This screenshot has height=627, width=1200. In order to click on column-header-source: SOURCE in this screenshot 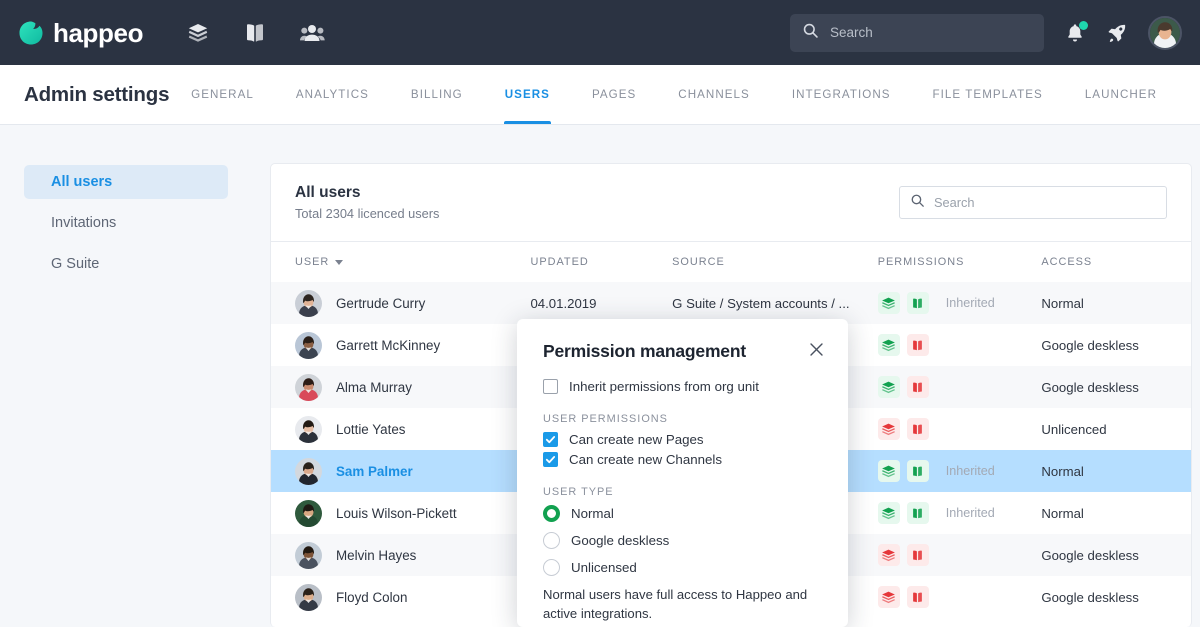, I will do `click(775, 262)`.